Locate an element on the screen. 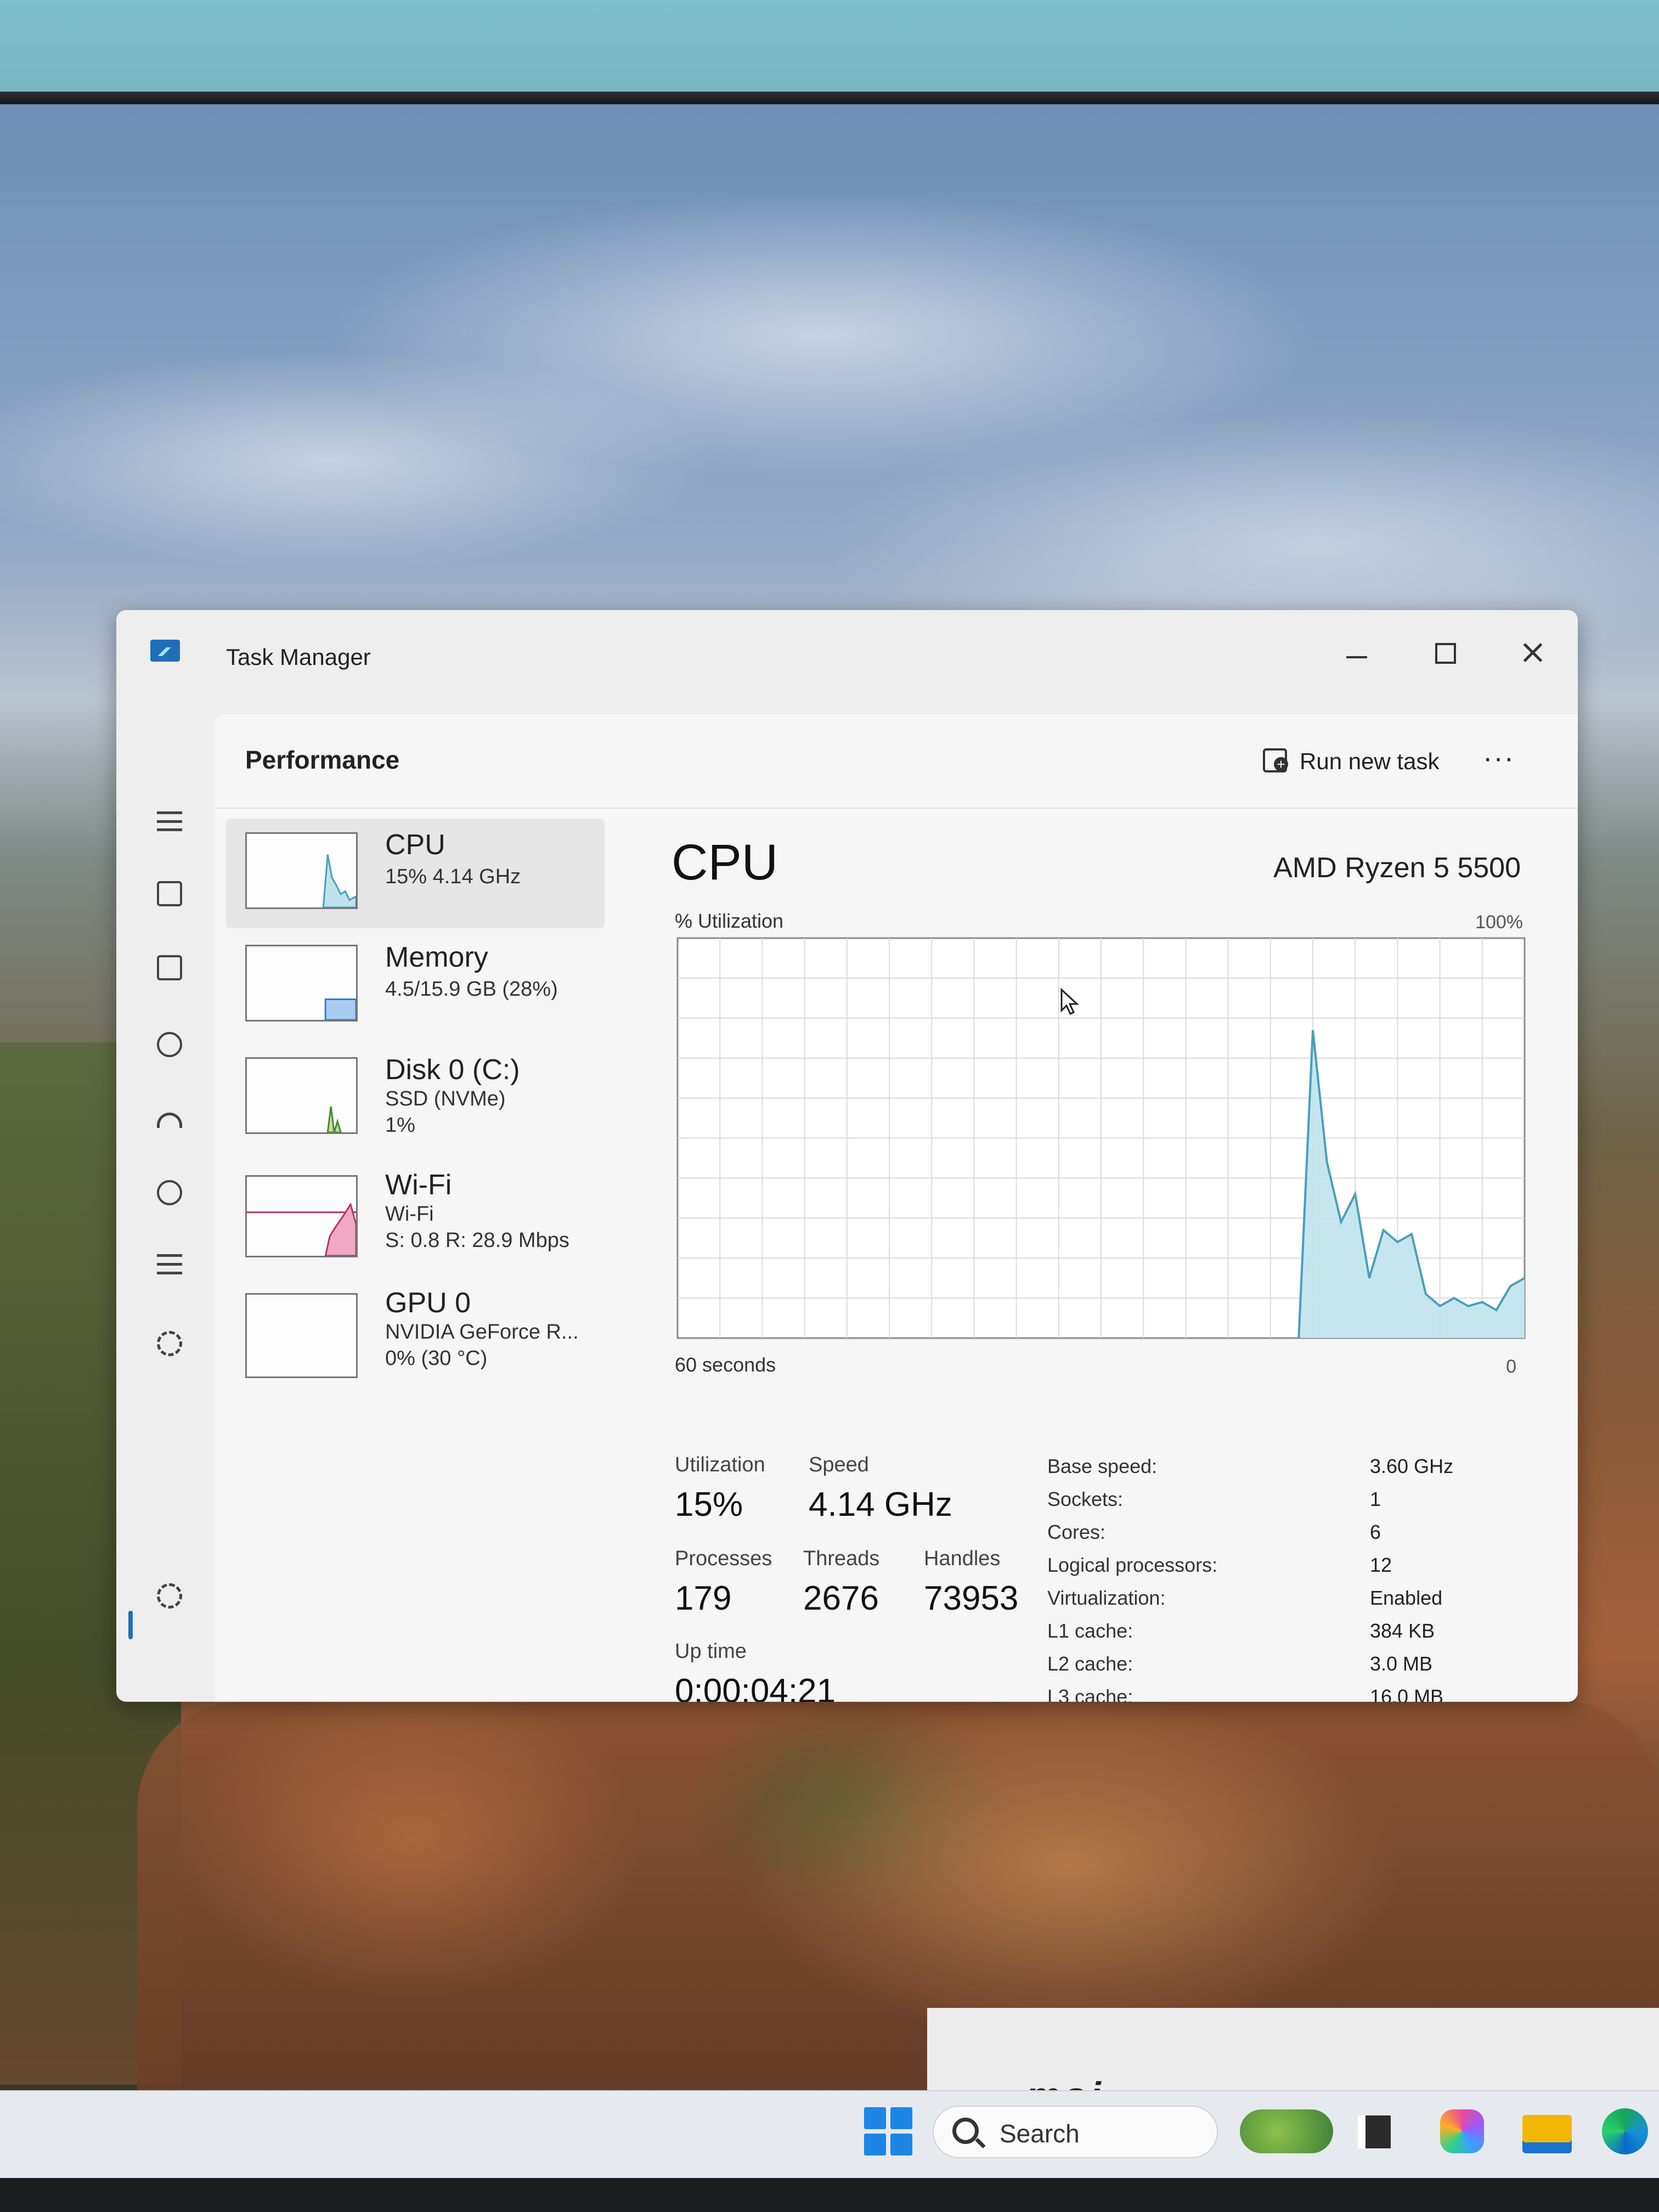 This screenshot has width=1659, height=2212. processes-value: 179 is located at coordinates (703, 1598).